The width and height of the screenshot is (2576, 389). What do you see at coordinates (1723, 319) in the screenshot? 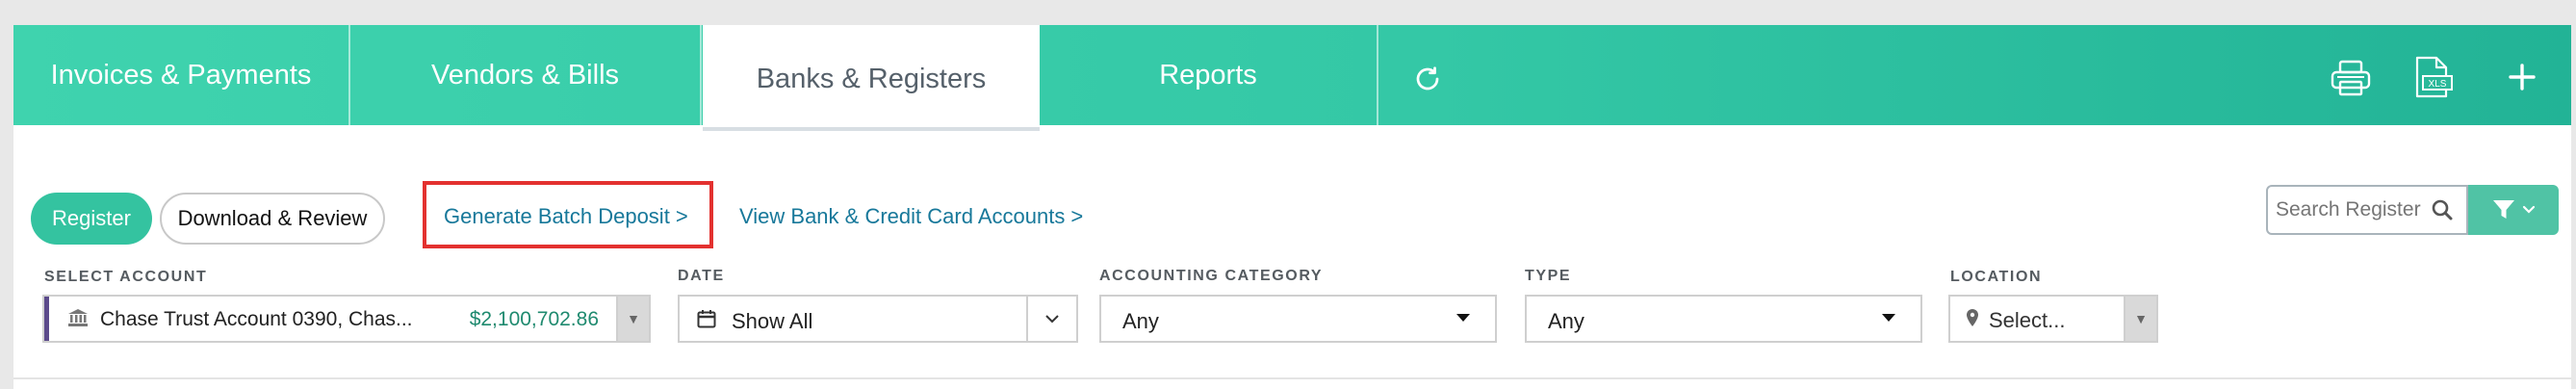
I see `type-select: Any` at bounding box center [1723, 319].